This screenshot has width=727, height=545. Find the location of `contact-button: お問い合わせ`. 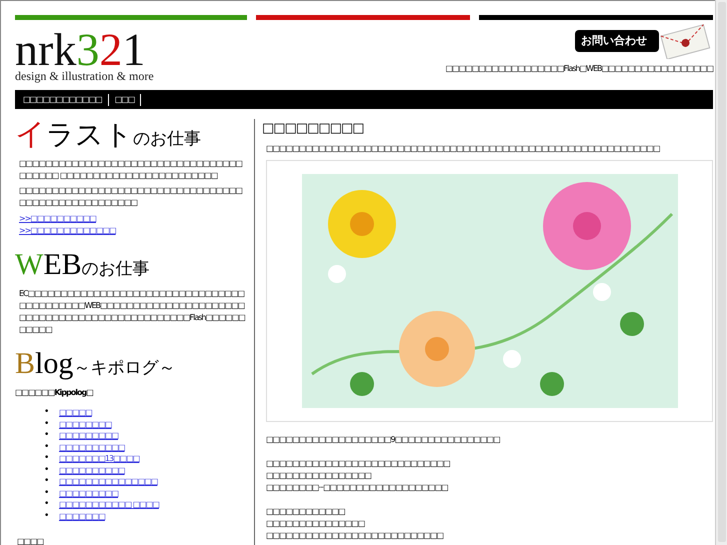

contact-button: お問い合わせ is located at coordinates (617, 41).